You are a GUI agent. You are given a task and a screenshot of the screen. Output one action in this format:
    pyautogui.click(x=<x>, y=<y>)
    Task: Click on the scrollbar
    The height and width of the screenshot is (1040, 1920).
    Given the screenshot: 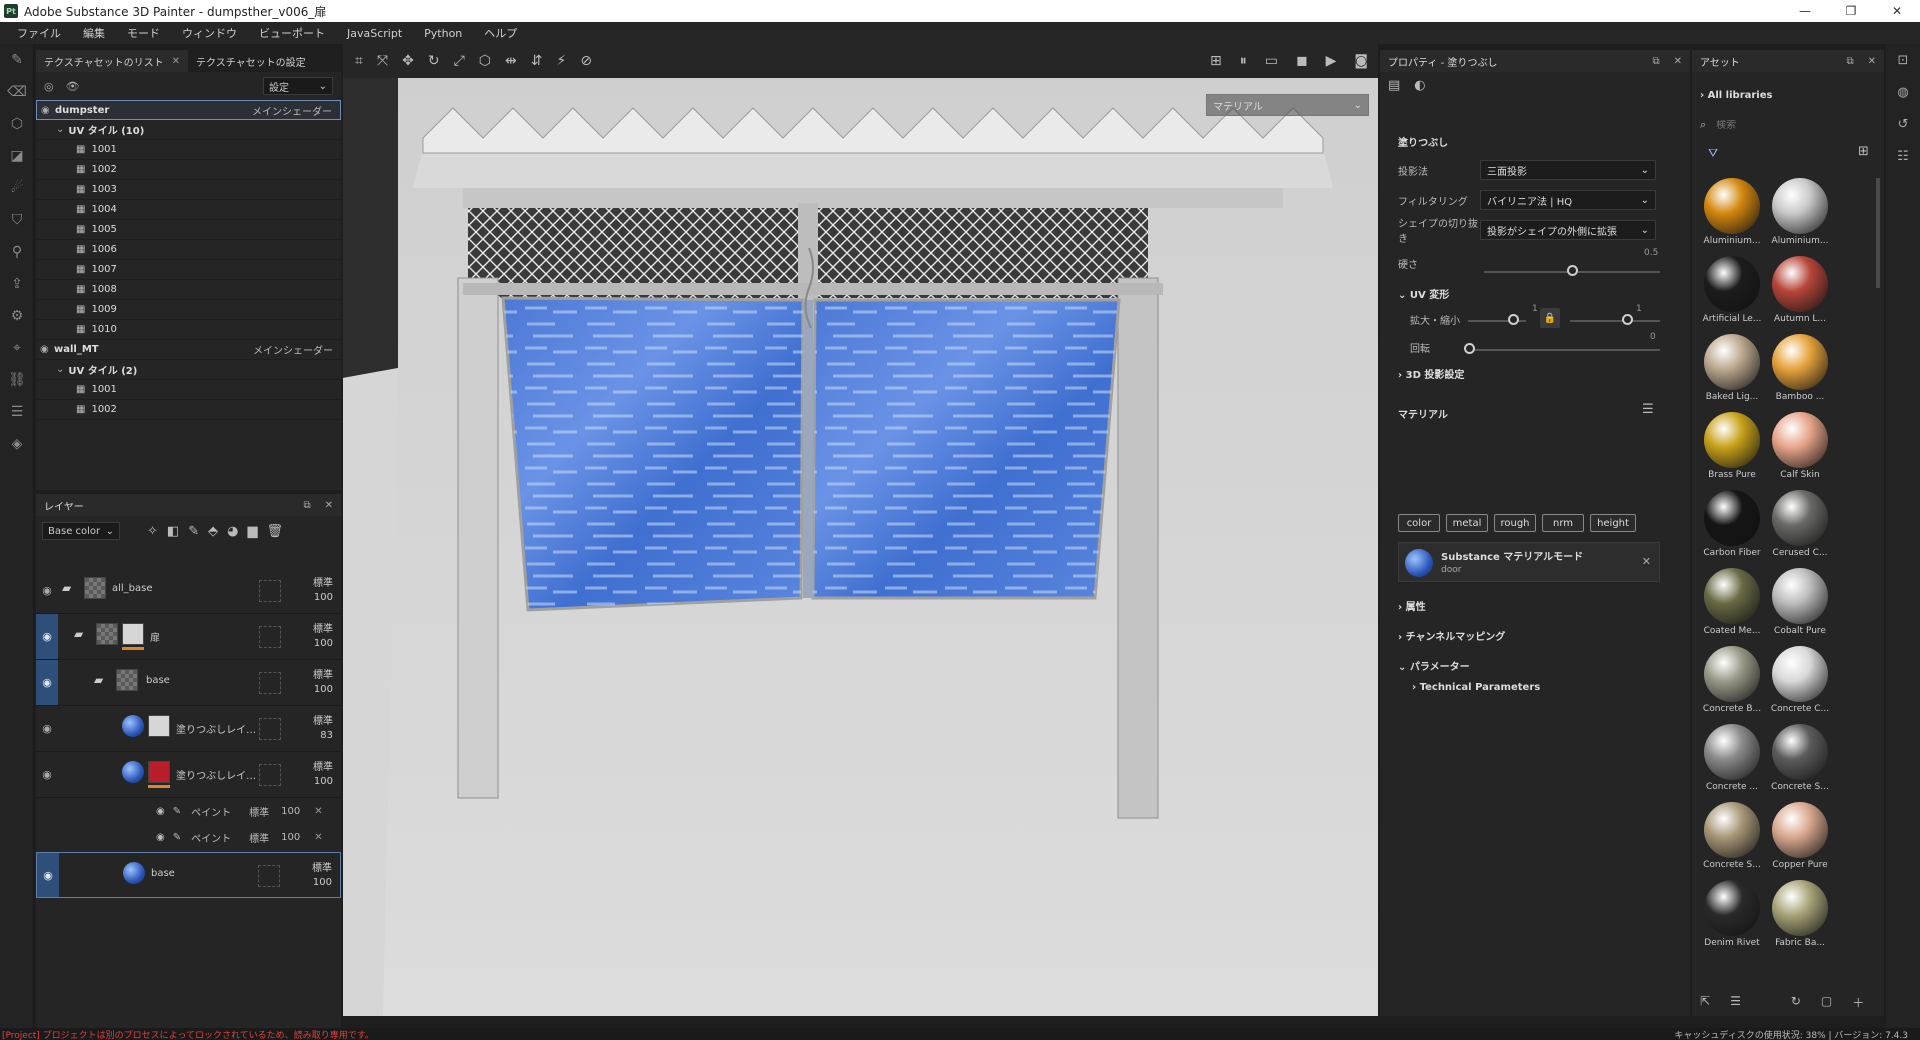 What is the action you would take?
    pyautogui.click(x=1878, y=233)
    